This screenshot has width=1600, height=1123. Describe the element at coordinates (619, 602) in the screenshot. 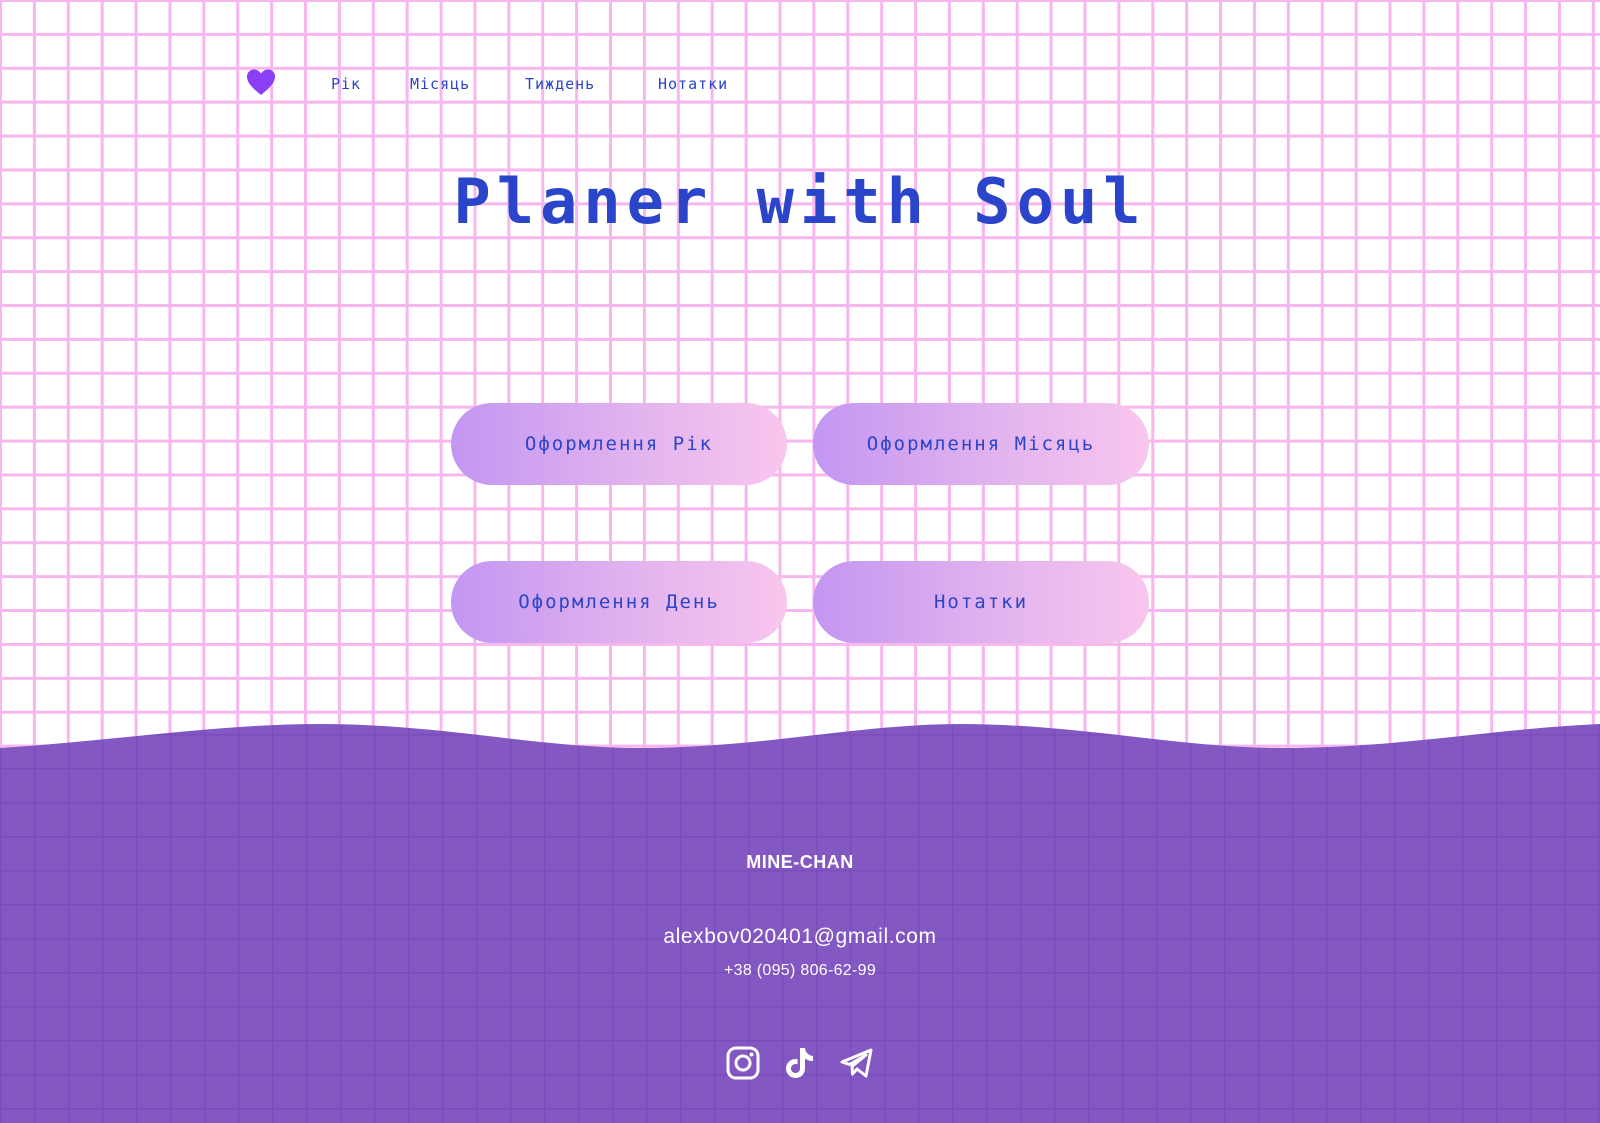

I see `day-design-button: Оформлення День` at that location.